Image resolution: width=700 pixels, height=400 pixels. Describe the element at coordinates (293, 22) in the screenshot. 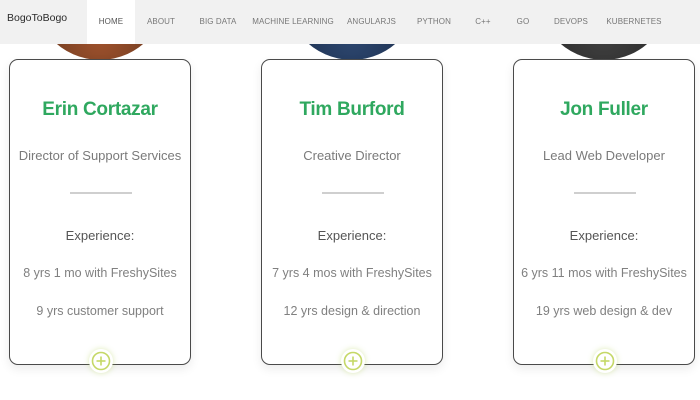

I see `nav-item-machine-learning: Machine Learning` at that location.